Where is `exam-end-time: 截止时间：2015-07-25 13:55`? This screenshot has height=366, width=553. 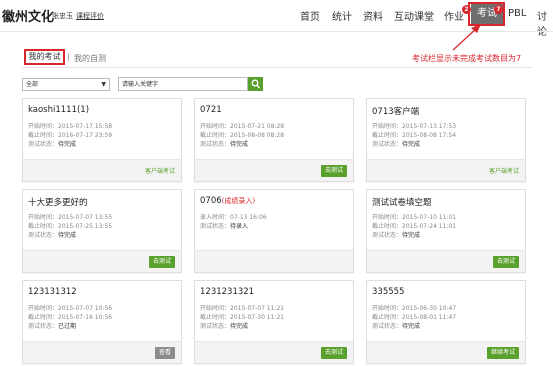 exam-end-time: 截止时间：2015-07-25 13:55 is located at coordinates (70, 226).